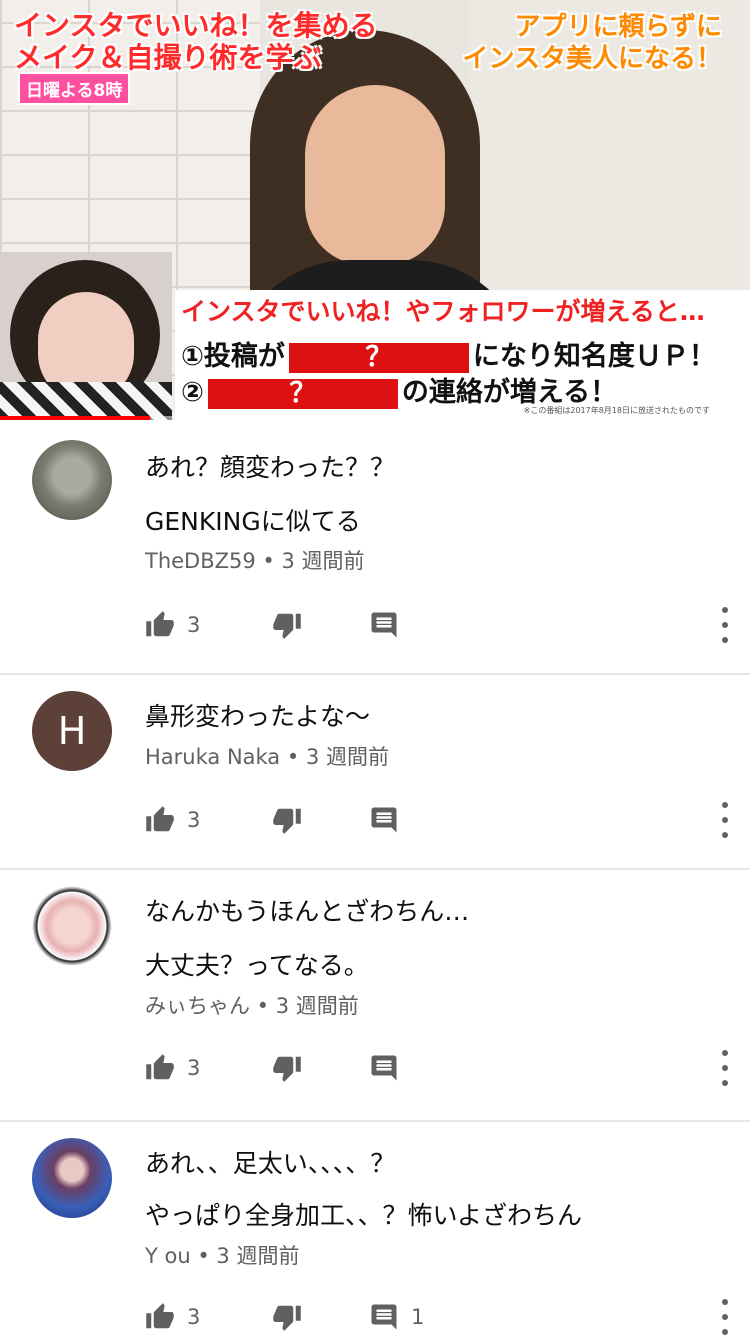  Describe the element at coordinates (168, 1256) in the screenshot. I see `author-name: Y ou` at that location.